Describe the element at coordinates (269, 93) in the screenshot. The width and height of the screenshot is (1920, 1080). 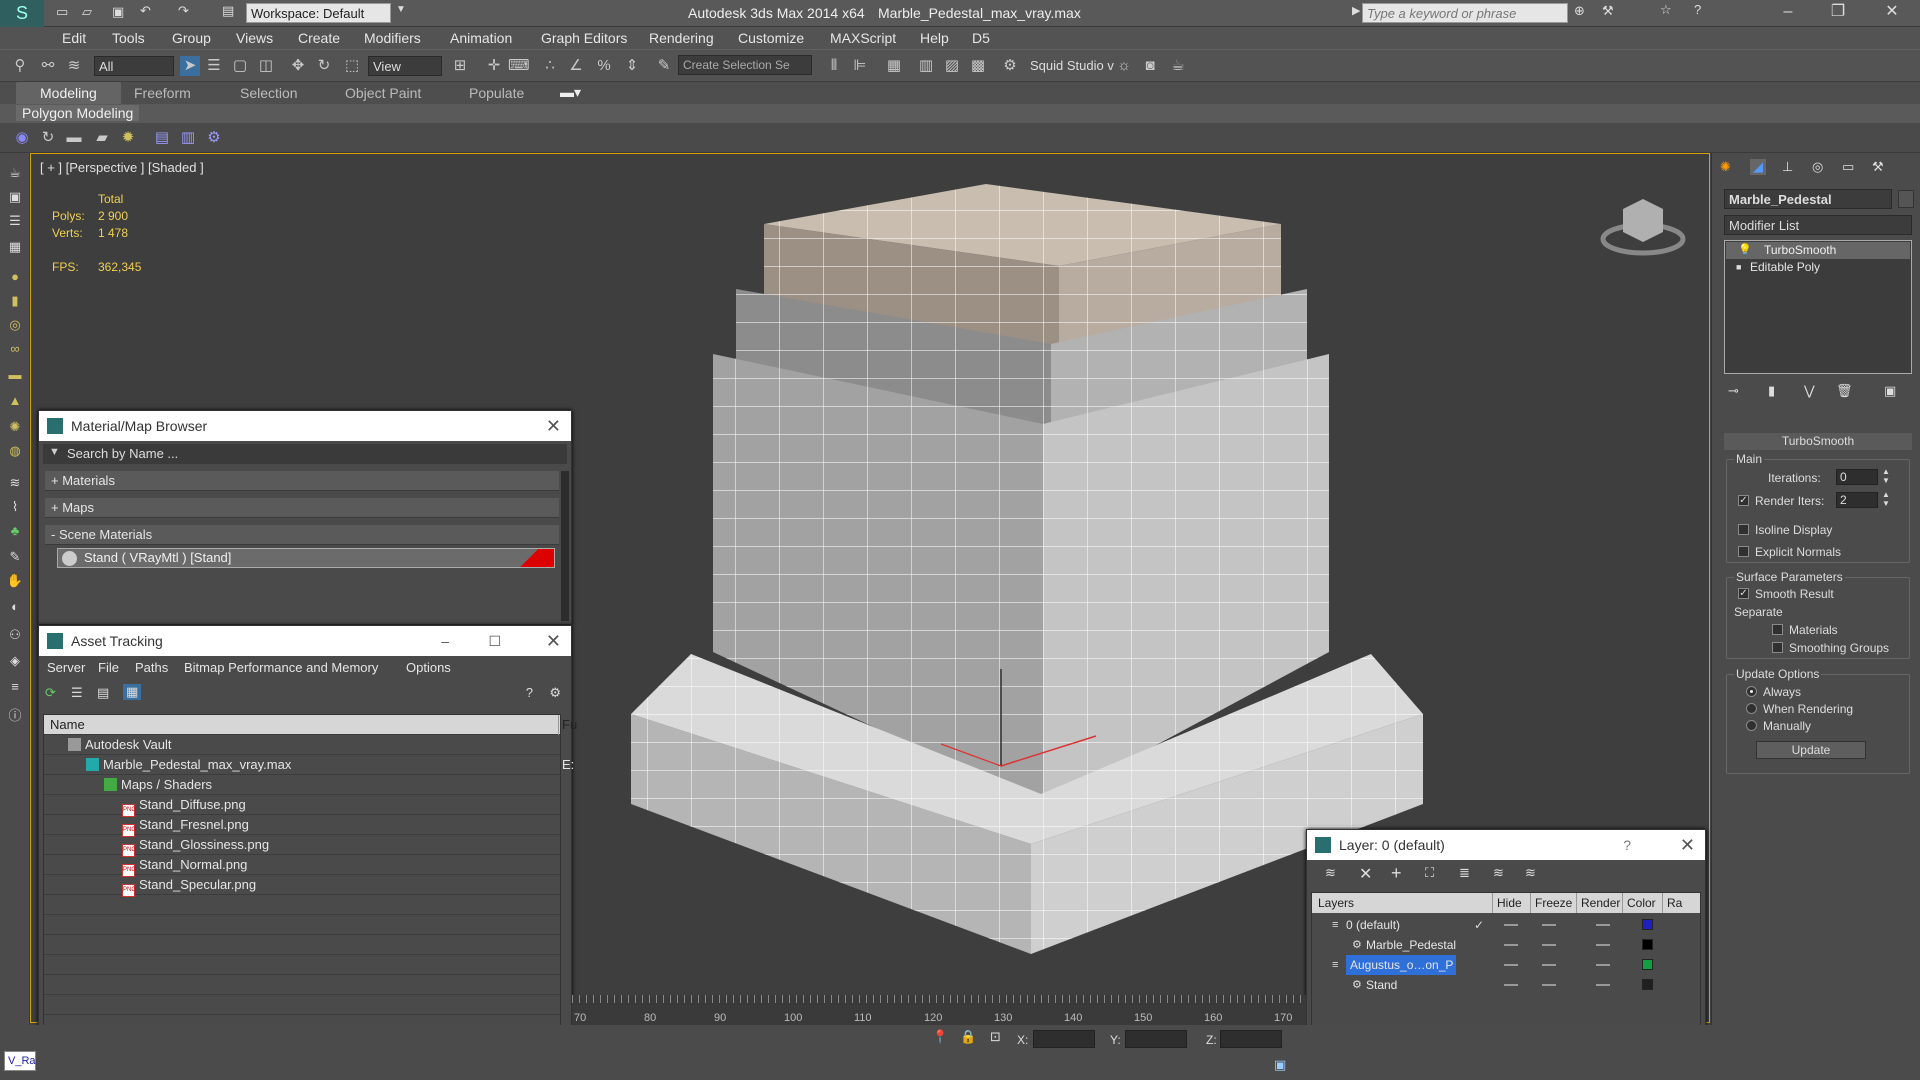
I see `tab-selection: Selection` at that location.